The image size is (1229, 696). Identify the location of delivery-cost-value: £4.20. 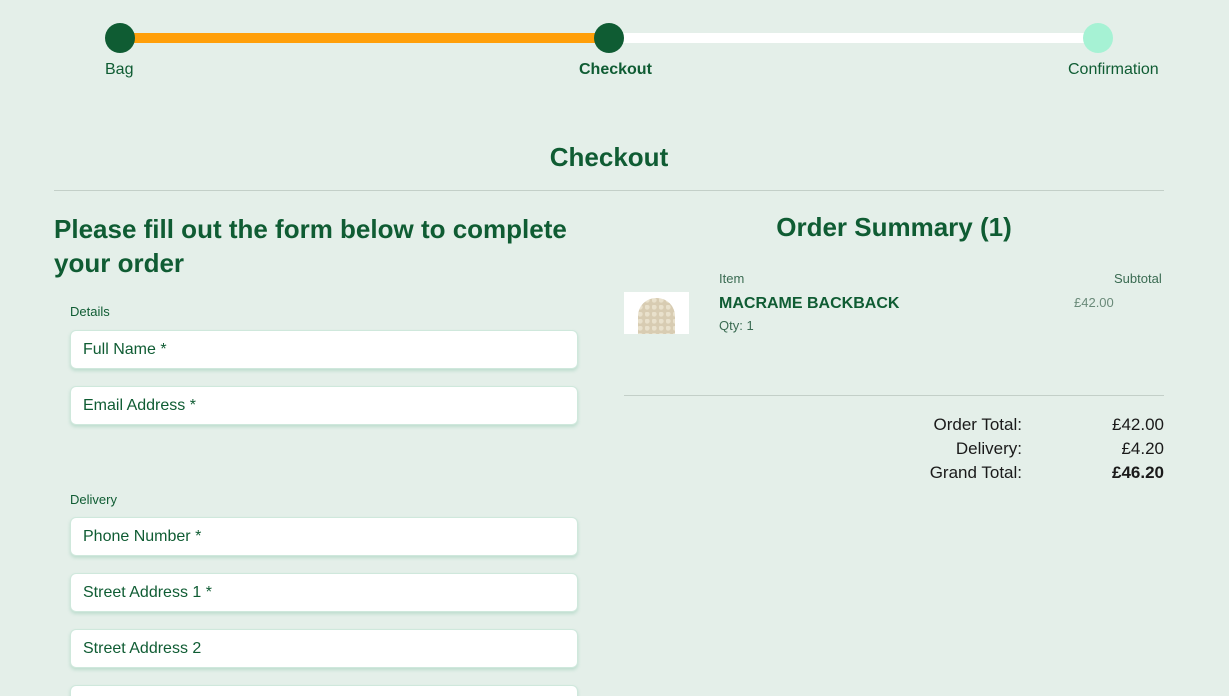
(1142, 448).